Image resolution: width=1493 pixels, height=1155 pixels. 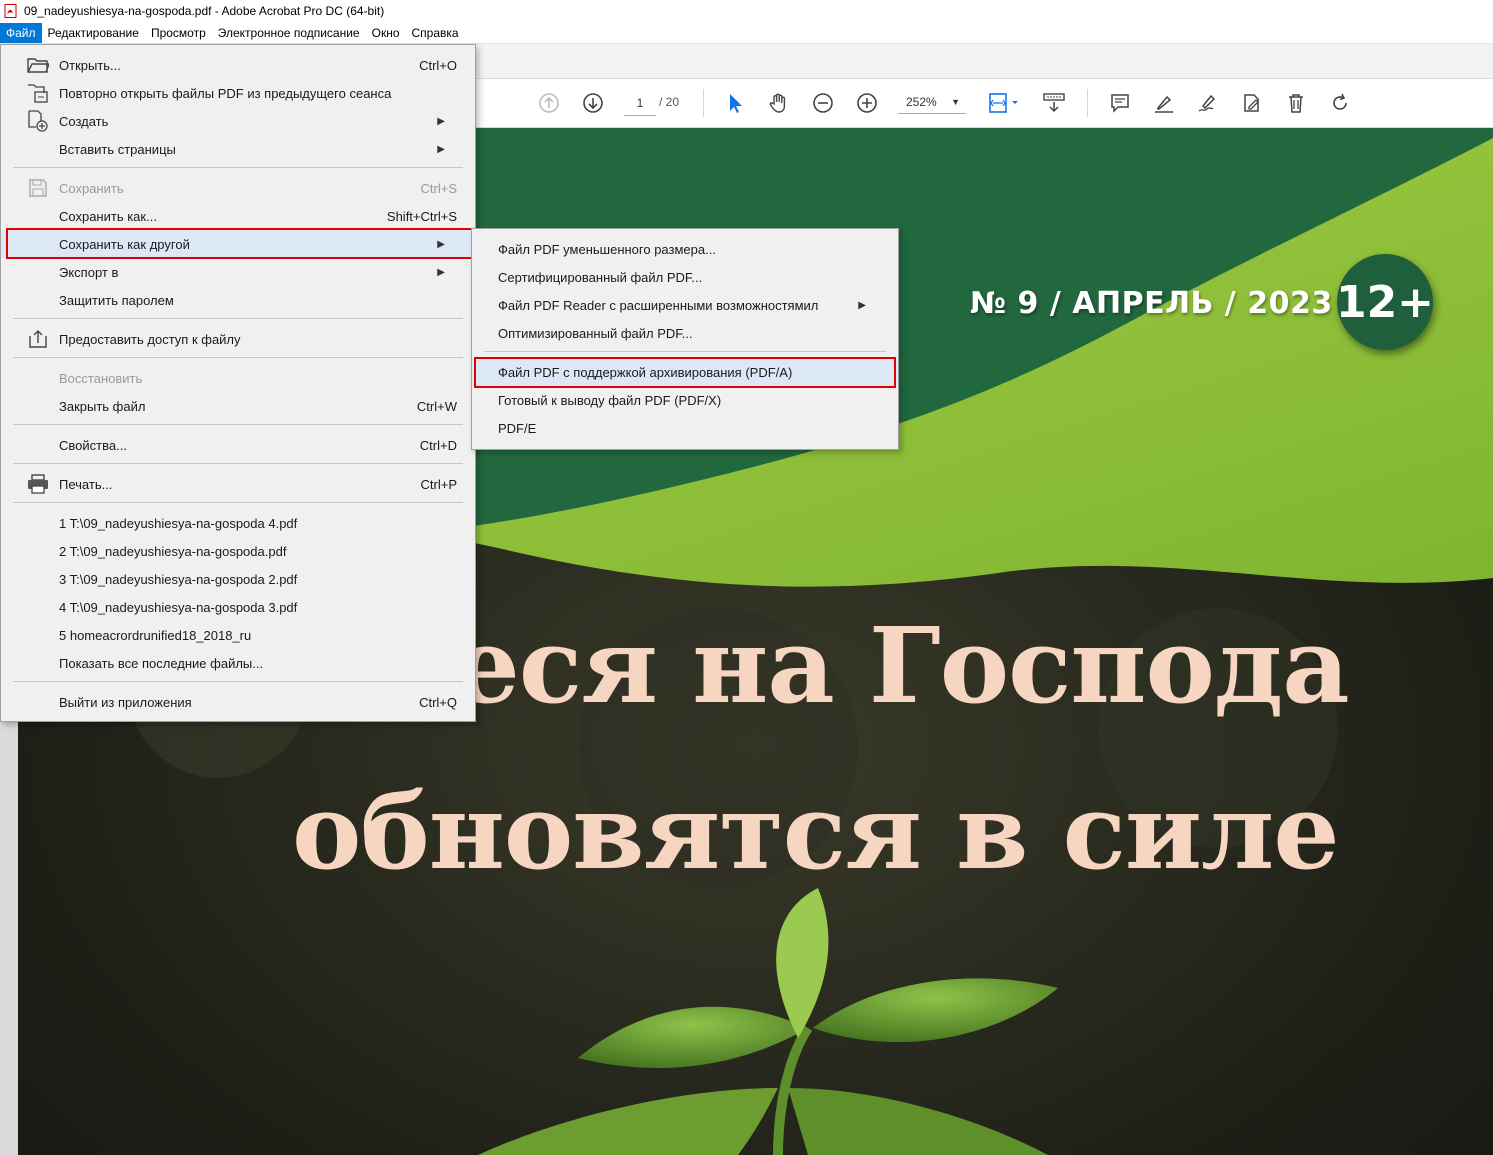 What do you see at coordinates (640, 103) in the screenshot?
I see `page-number-input` at bounding box center [640, 103].